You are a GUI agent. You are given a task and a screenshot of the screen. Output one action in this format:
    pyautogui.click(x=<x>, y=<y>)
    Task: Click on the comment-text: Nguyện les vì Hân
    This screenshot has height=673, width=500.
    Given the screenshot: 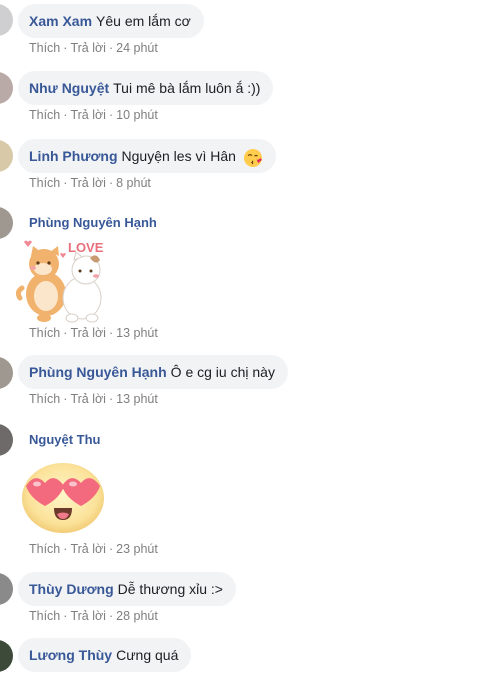 What is the action you would take?
    pyautogui.click(x=178, y=156)
    